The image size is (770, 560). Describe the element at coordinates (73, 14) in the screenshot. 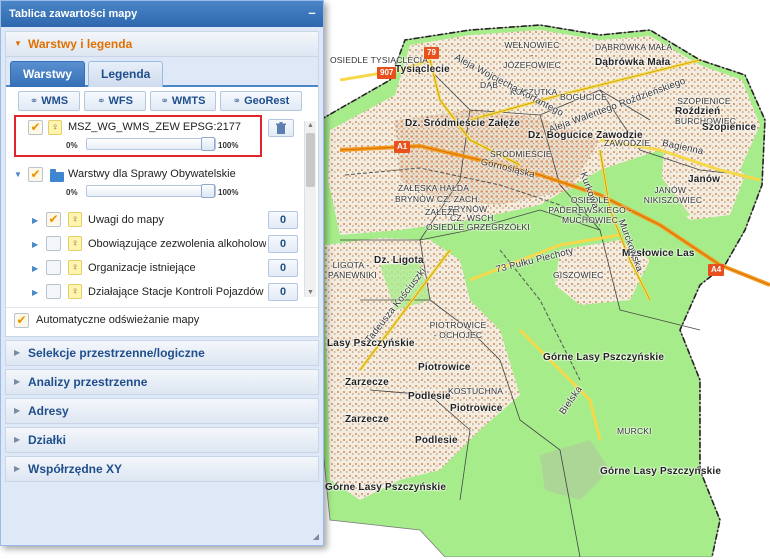

I see `panel-title: Tablica zawartości mapy` at that location.